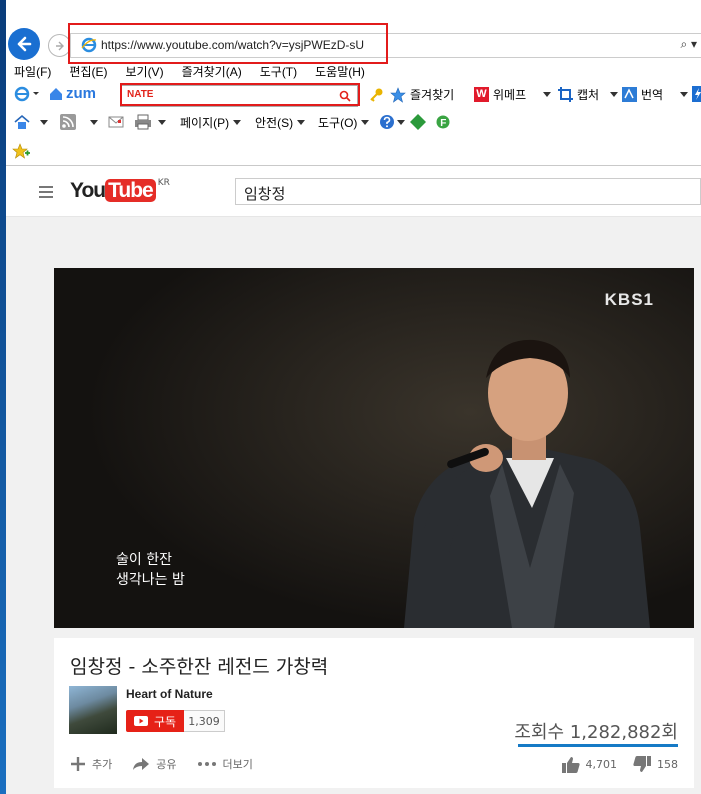 Image resolution: width=701 pixels, height=794 pixels. What do you see at coordinates (565, 94) in the screenshot?
I see `crop-icon` at bounding box center [565, 94].